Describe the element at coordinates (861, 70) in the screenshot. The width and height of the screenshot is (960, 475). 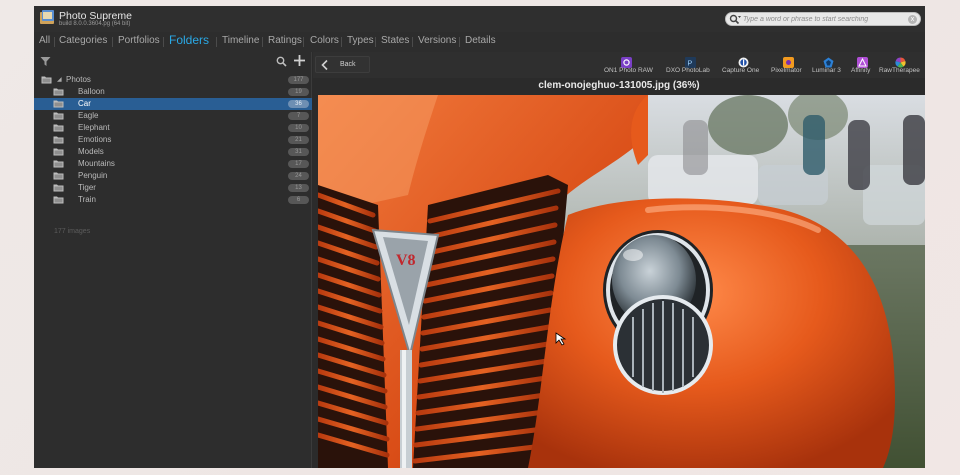
I see `plugin-label: Affinity` at that location.